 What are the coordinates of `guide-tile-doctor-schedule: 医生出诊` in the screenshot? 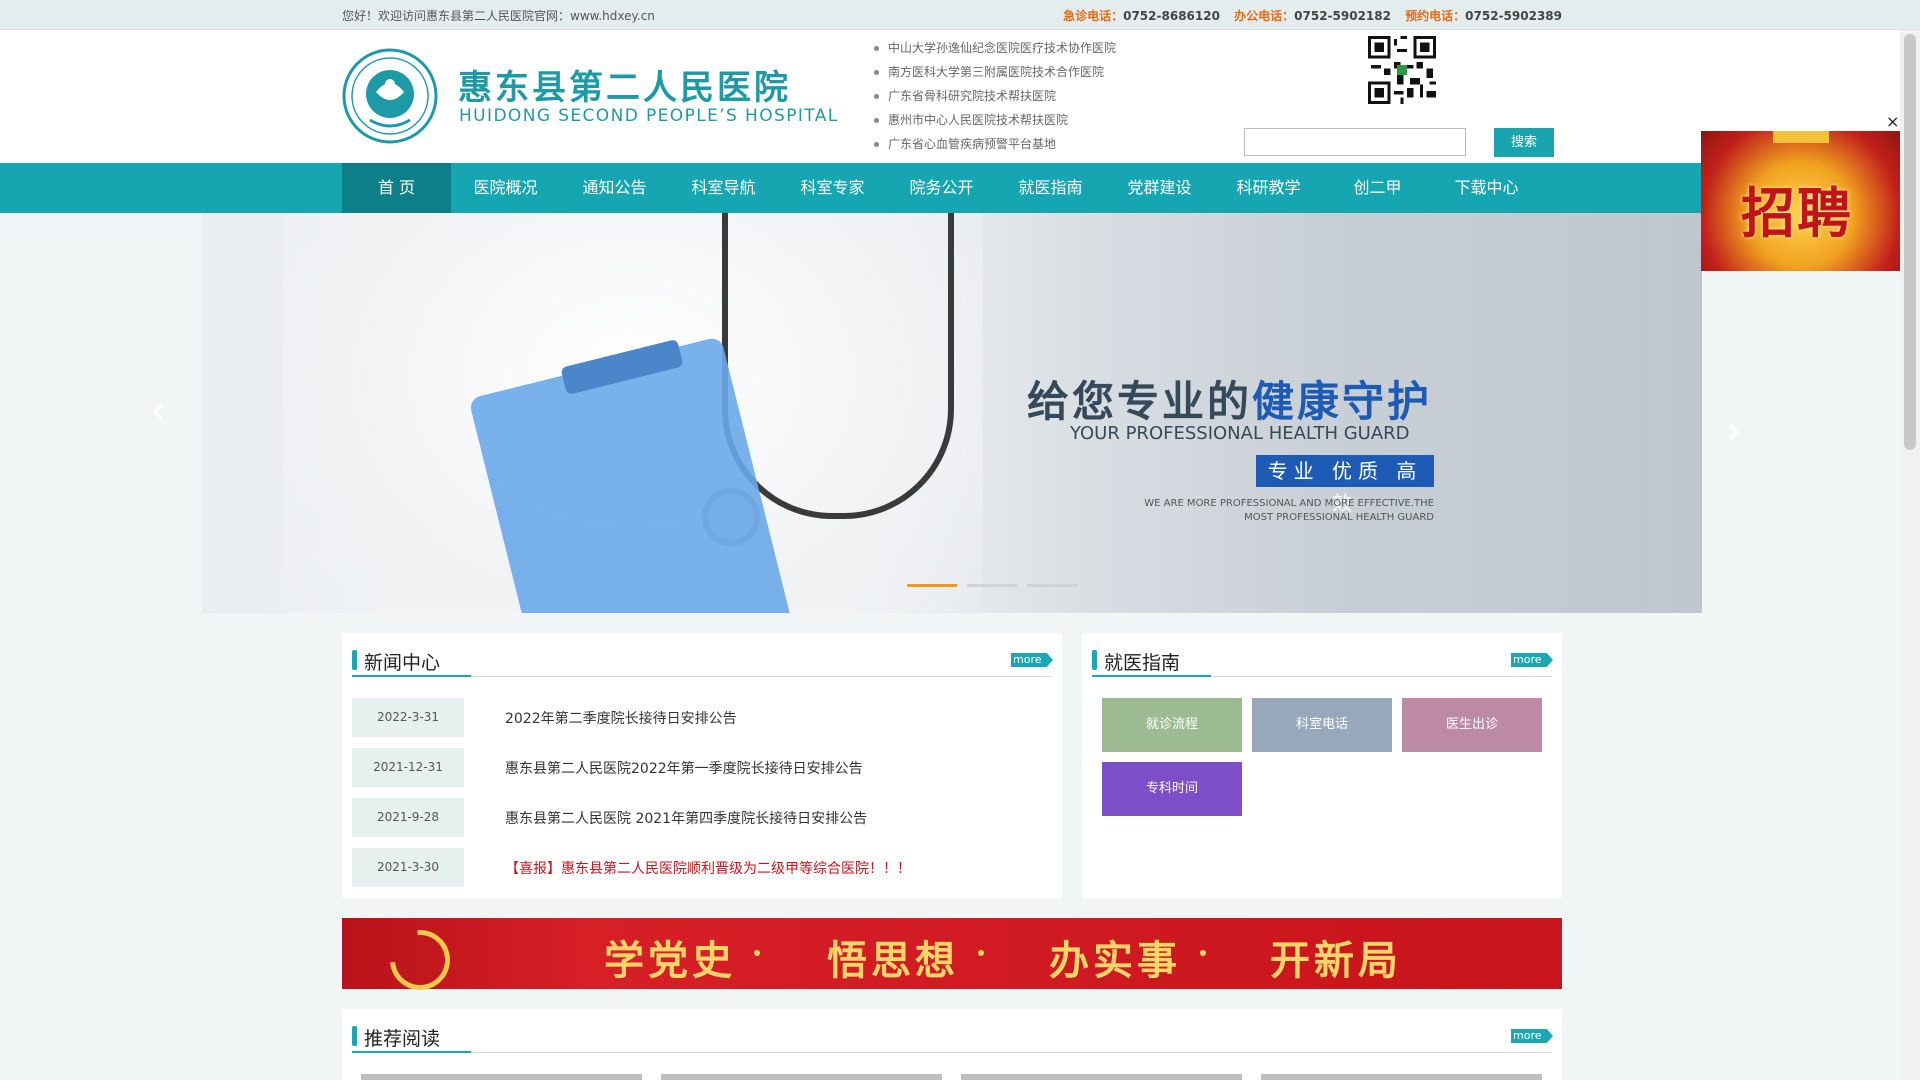 It's located at (1472, 725).